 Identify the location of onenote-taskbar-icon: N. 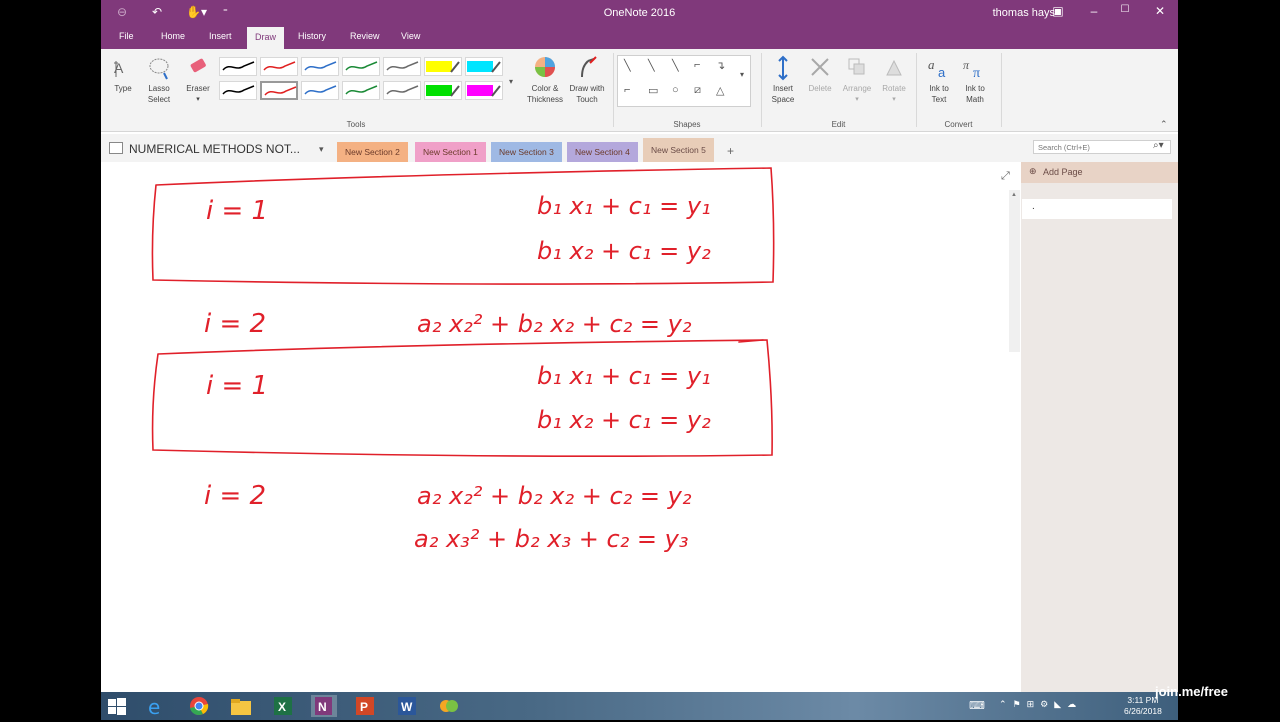
(324, 706).